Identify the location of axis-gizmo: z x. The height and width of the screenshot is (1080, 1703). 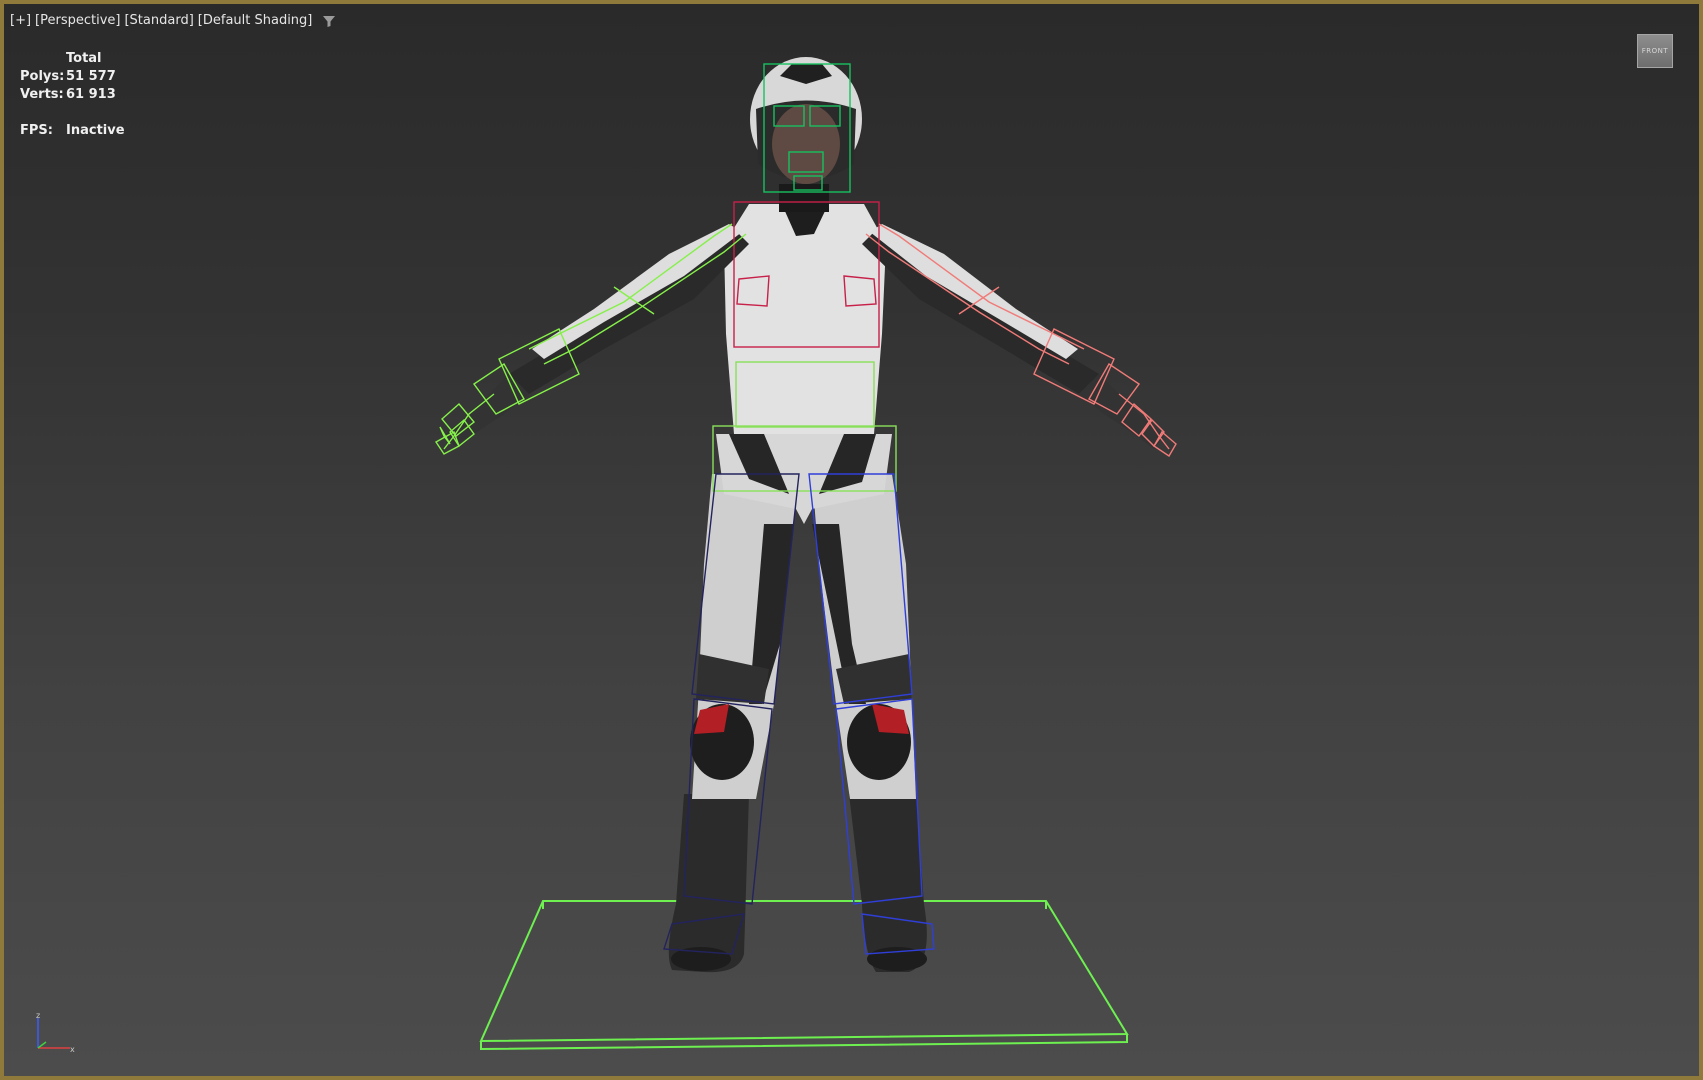
(55, 1033).